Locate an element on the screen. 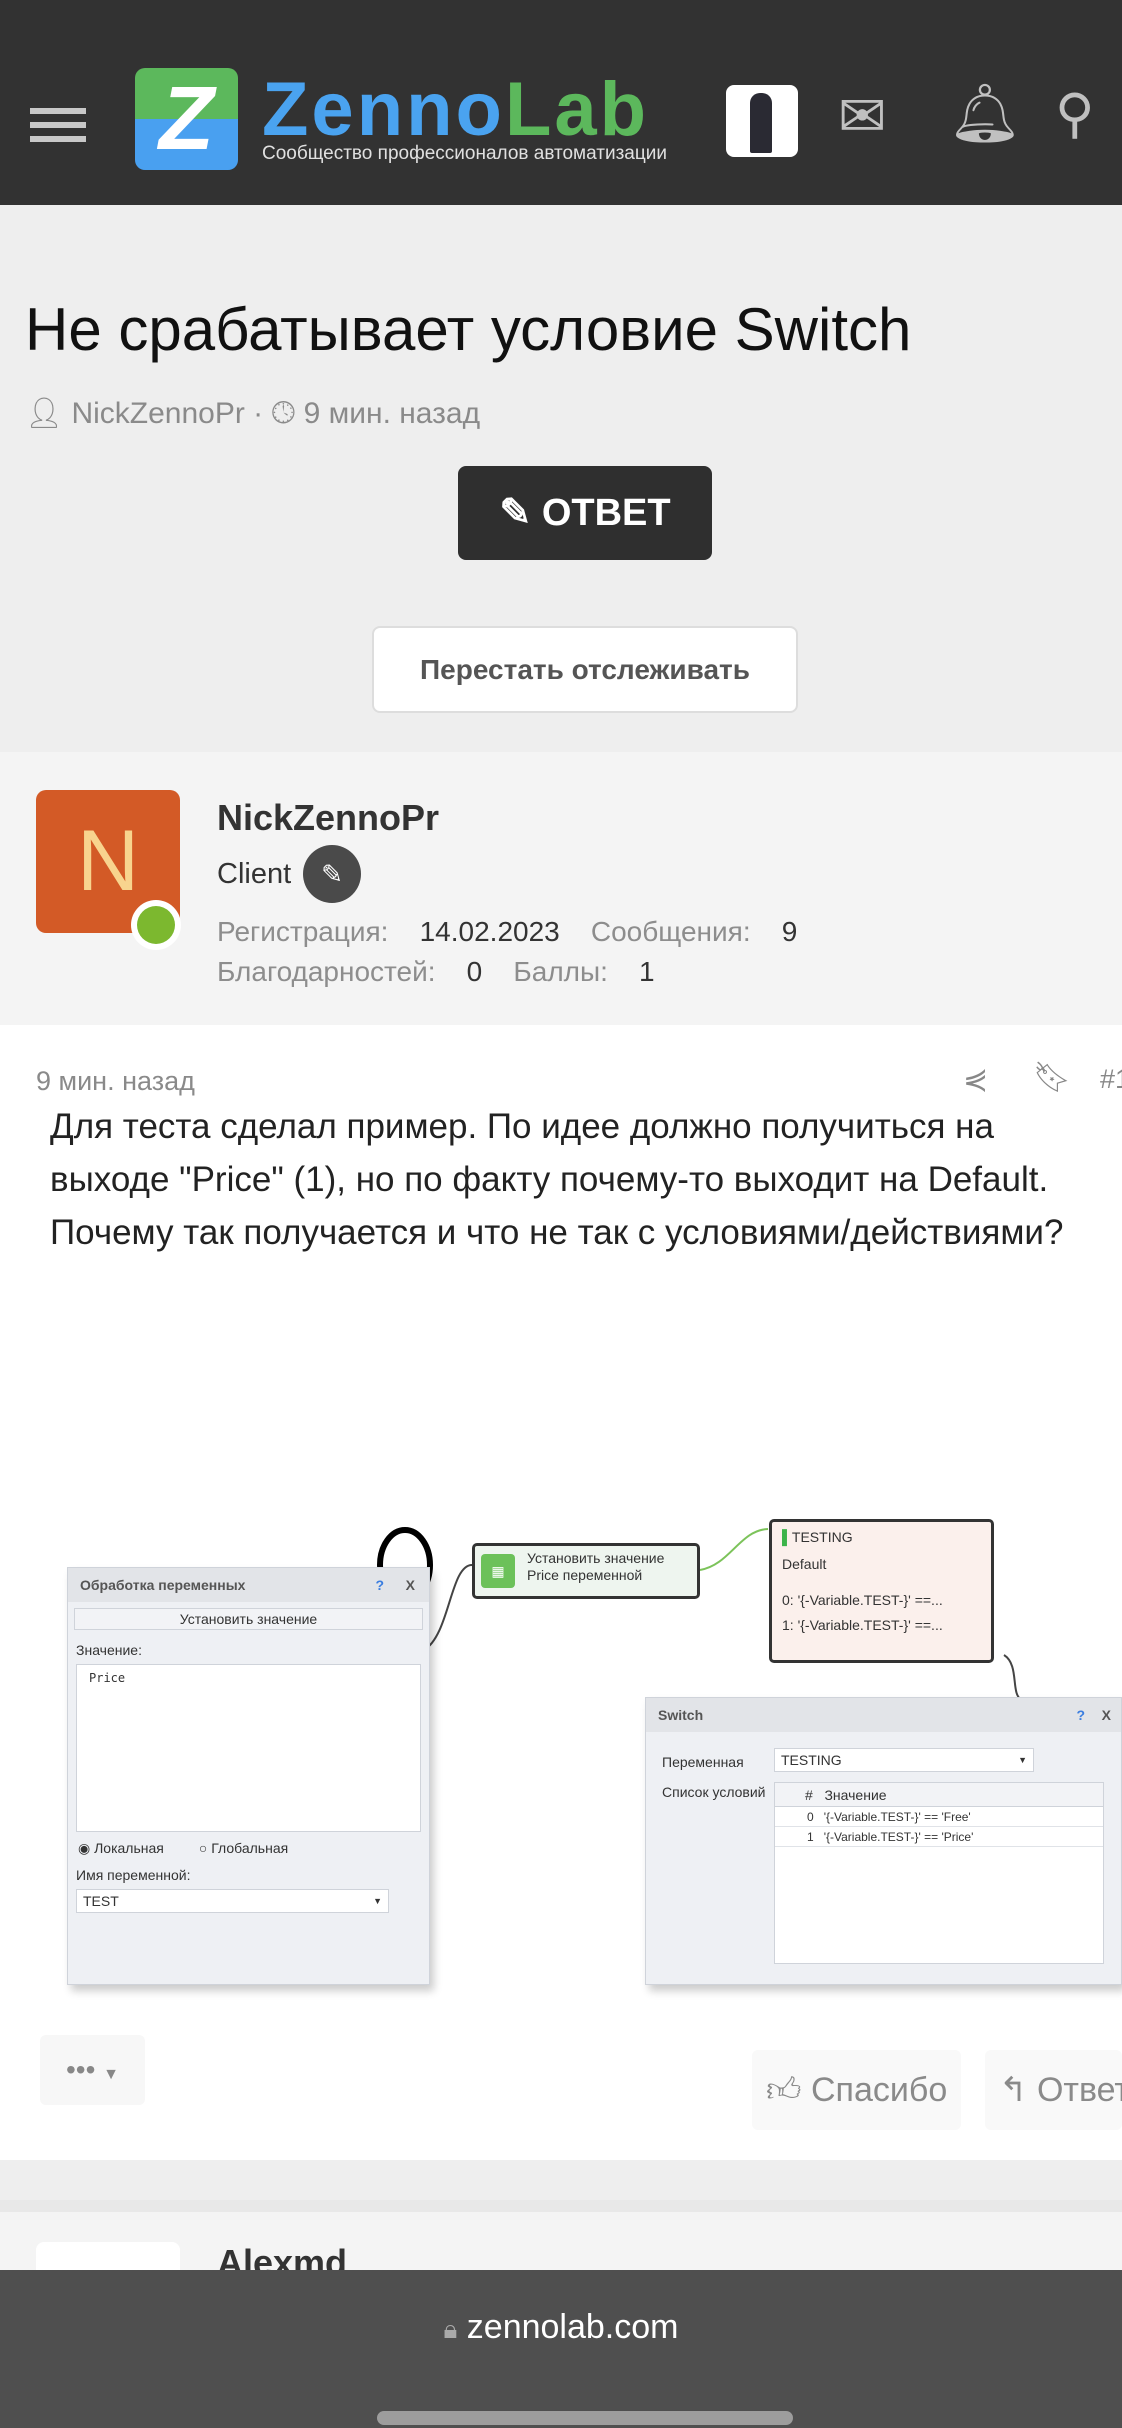 The image size is (1122, 2428). row-value: '{-Variable.TEST-}' == 'Free' is located at coordinates (897, 1817).